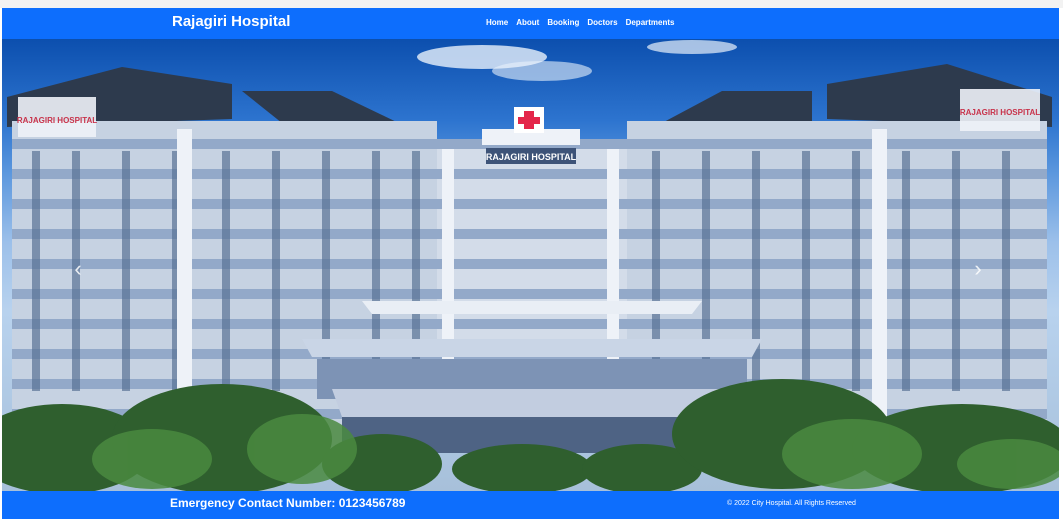 The width and height of the screenshot is (1063, 530). I want to click on nav-link-home: Home, so click(497, 22).